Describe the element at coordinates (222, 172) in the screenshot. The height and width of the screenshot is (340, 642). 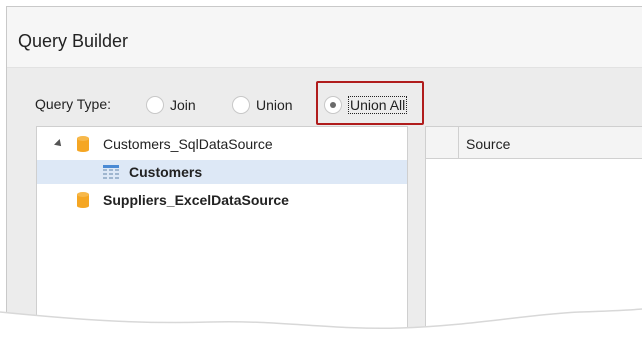
I see `tree-item-customers: Customers` at that location.